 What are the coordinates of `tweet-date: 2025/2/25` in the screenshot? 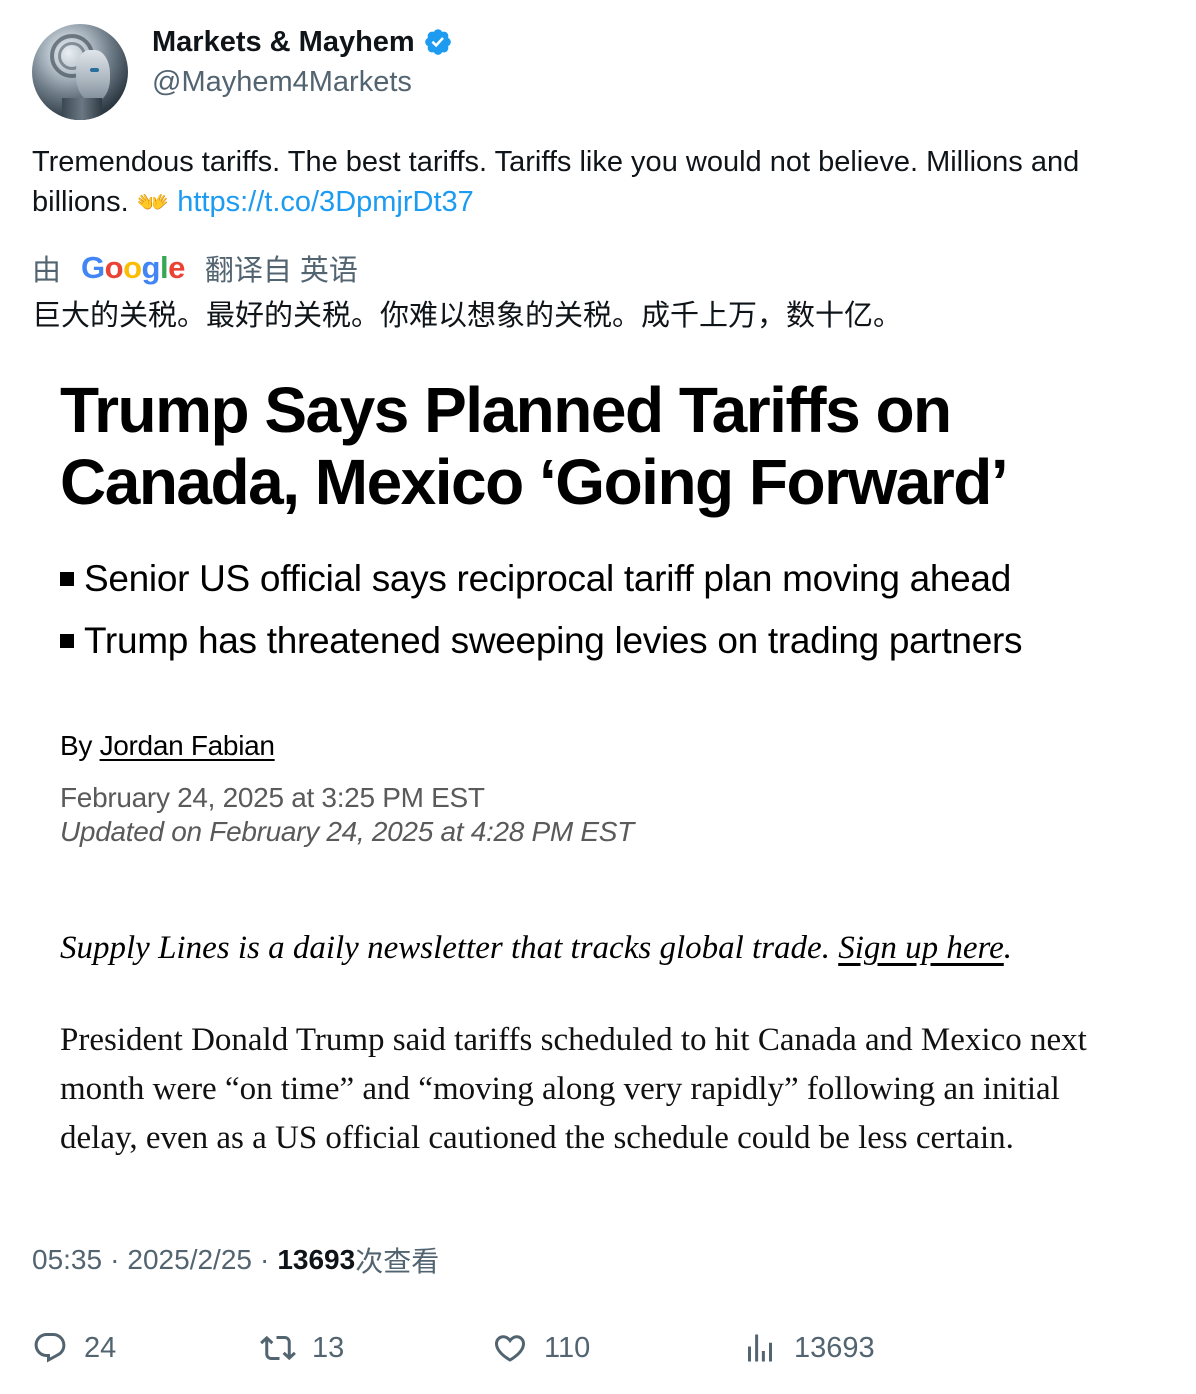 It's located at (189, 1260).